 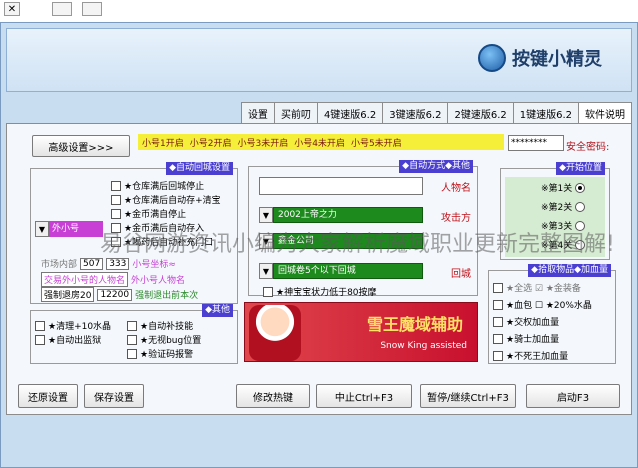 What do you see at coordinates (92, 263) in the screenshot?
I see `number-input-2: 507` at bounding box center [92, 263].